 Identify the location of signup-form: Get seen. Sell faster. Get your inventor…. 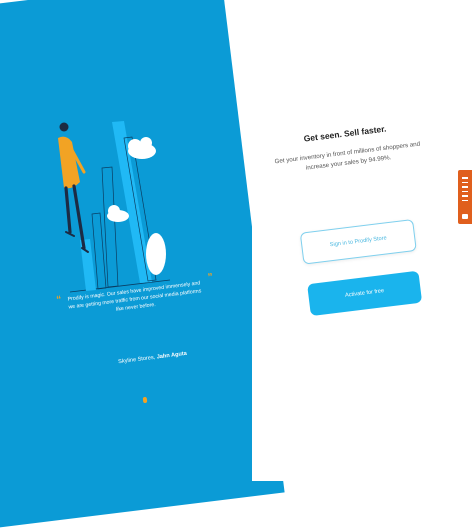
(355, 215).